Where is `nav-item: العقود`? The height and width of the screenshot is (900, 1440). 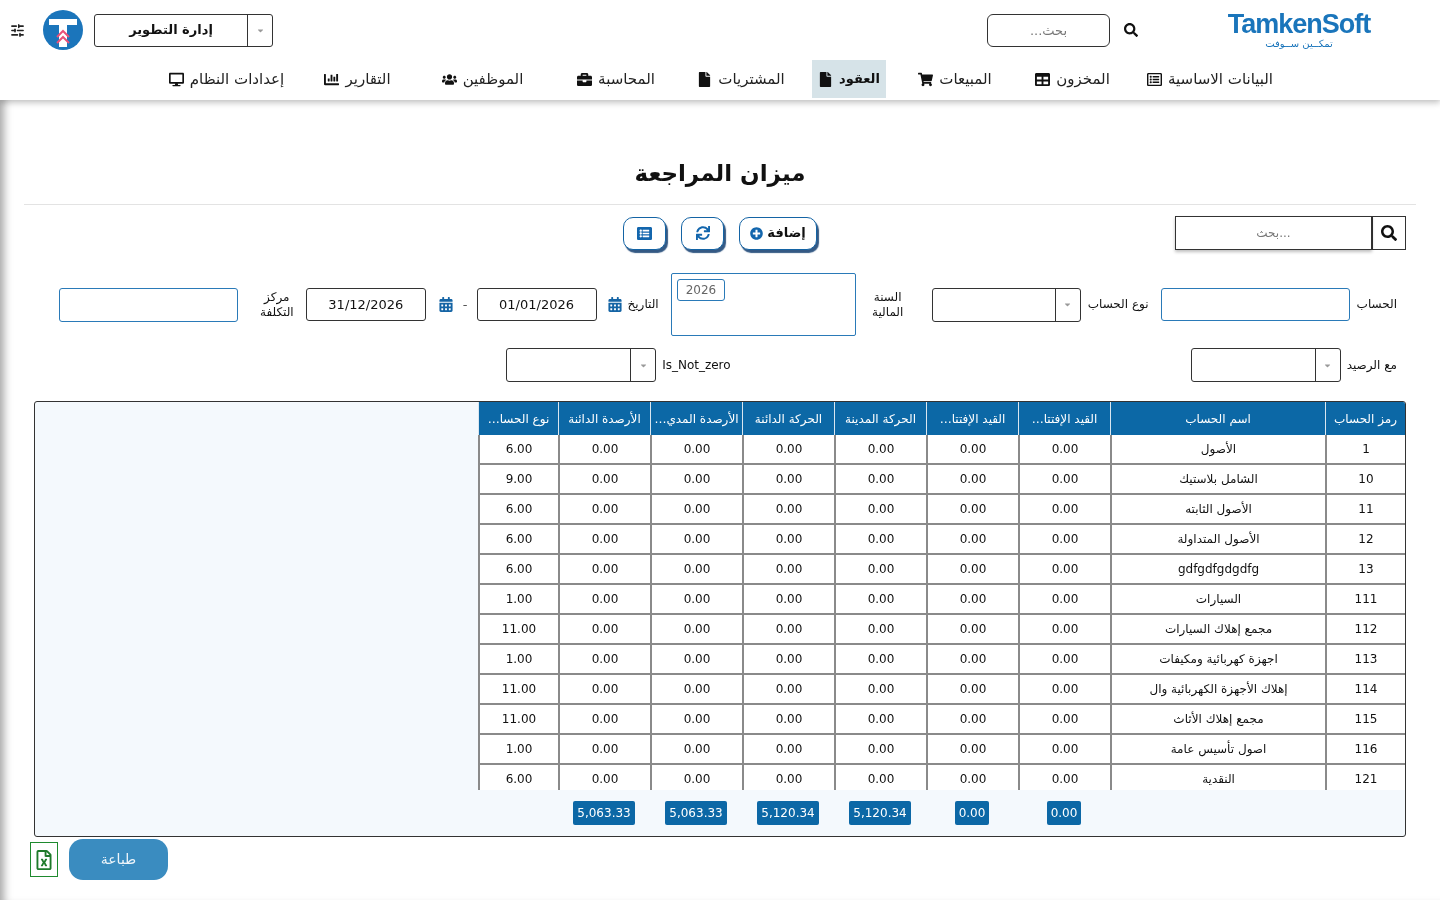
nav-item: العقود is located at coordinates (849, 79).